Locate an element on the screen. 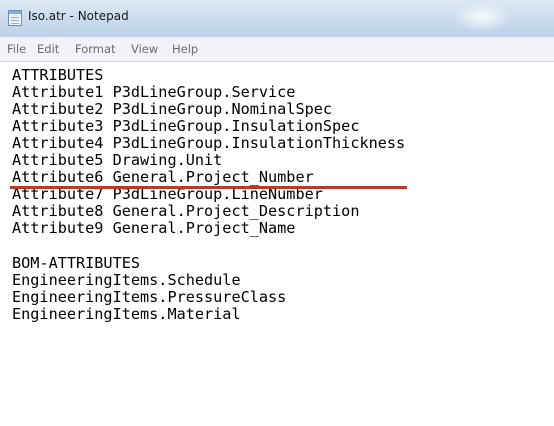 The image size is (554, 426). text-line-bom-material: EngineeringItems.Material is located at coordinates (126, 314).